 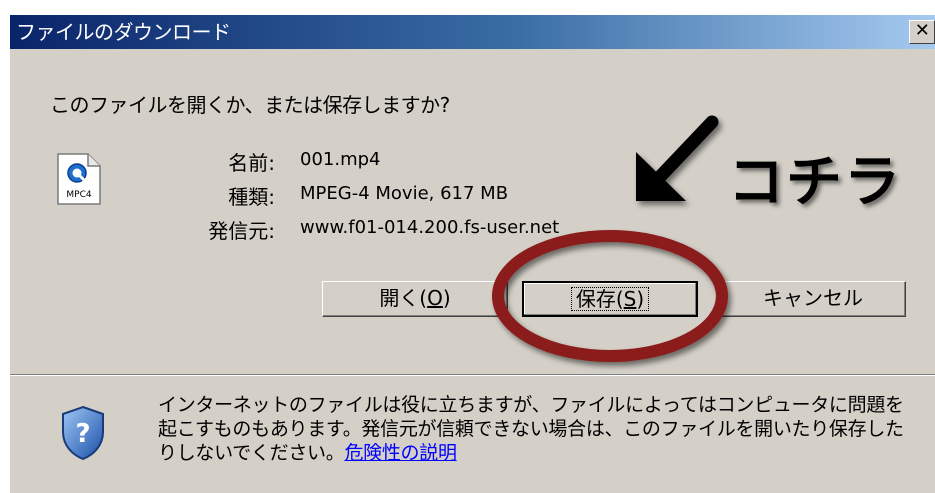 I want to click on save-button-focus: 保存(S), so click(x=610, y=299).